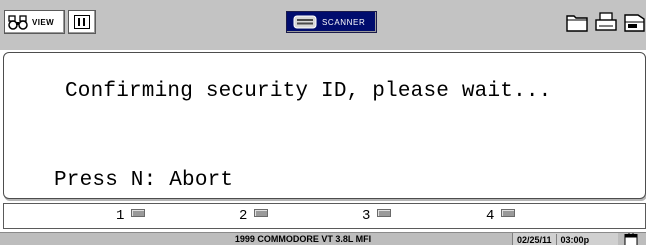  I want to click on softkey-label: 1, so click(120, 216).